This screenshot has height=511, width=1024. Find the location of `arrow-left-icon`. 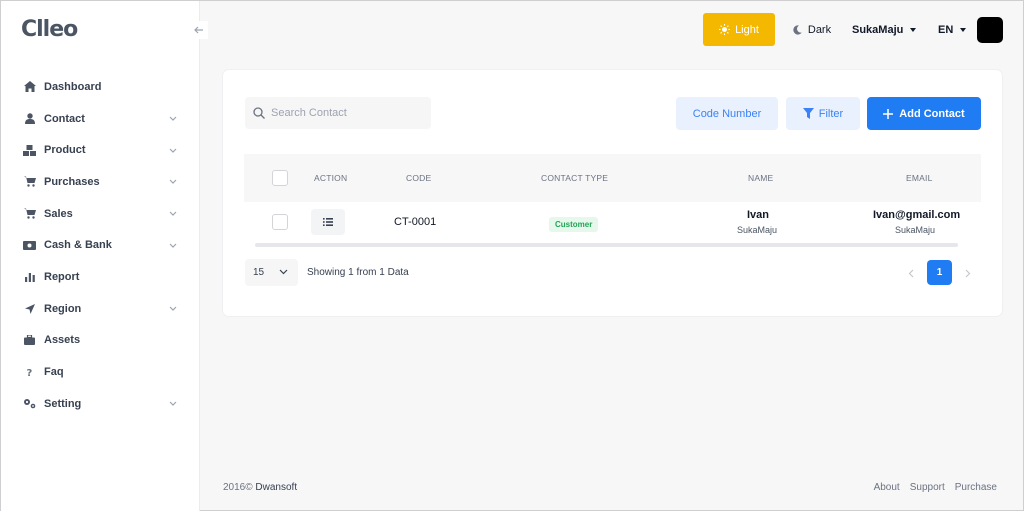

arrow-left-icon is located at coordinates (198, 30).